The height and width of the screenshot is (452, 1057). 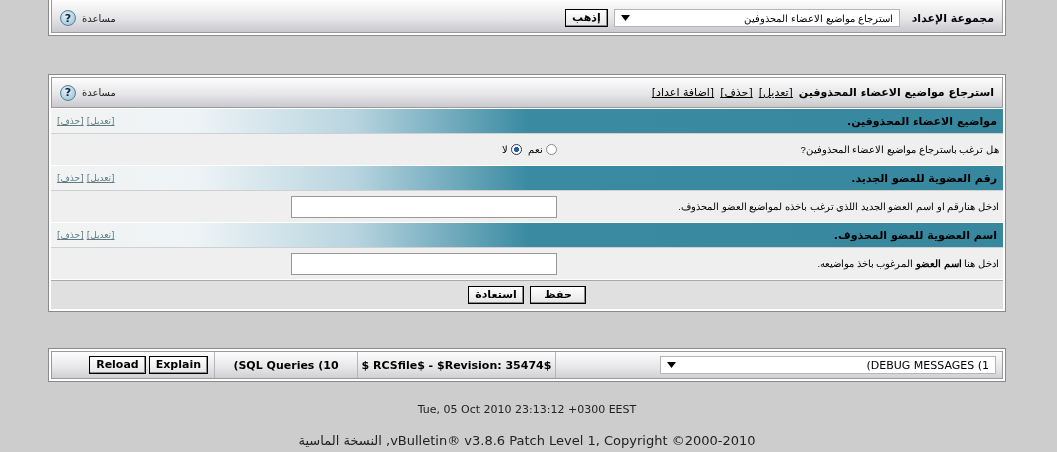 I want to click on radio-label: لا, so click(x=505, y=149).